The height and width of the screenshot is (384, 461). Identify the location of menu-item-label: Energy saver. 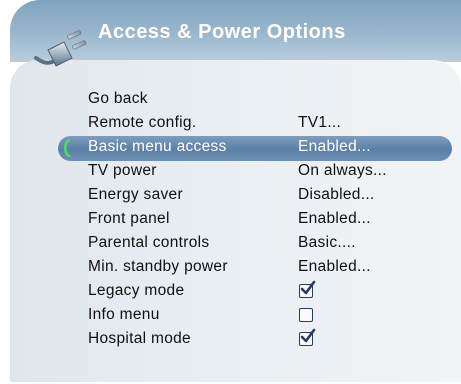
(135, 194).